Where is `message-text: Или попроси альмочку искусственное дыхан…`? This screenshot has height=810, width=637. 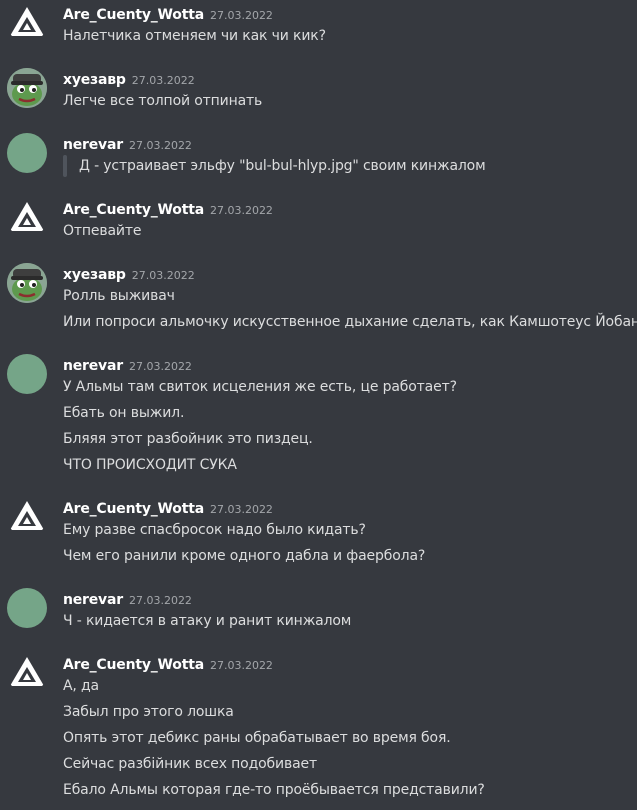
message-text: Или попроси альмочку искусственное дыхан… is located at coordinates (350, 322).